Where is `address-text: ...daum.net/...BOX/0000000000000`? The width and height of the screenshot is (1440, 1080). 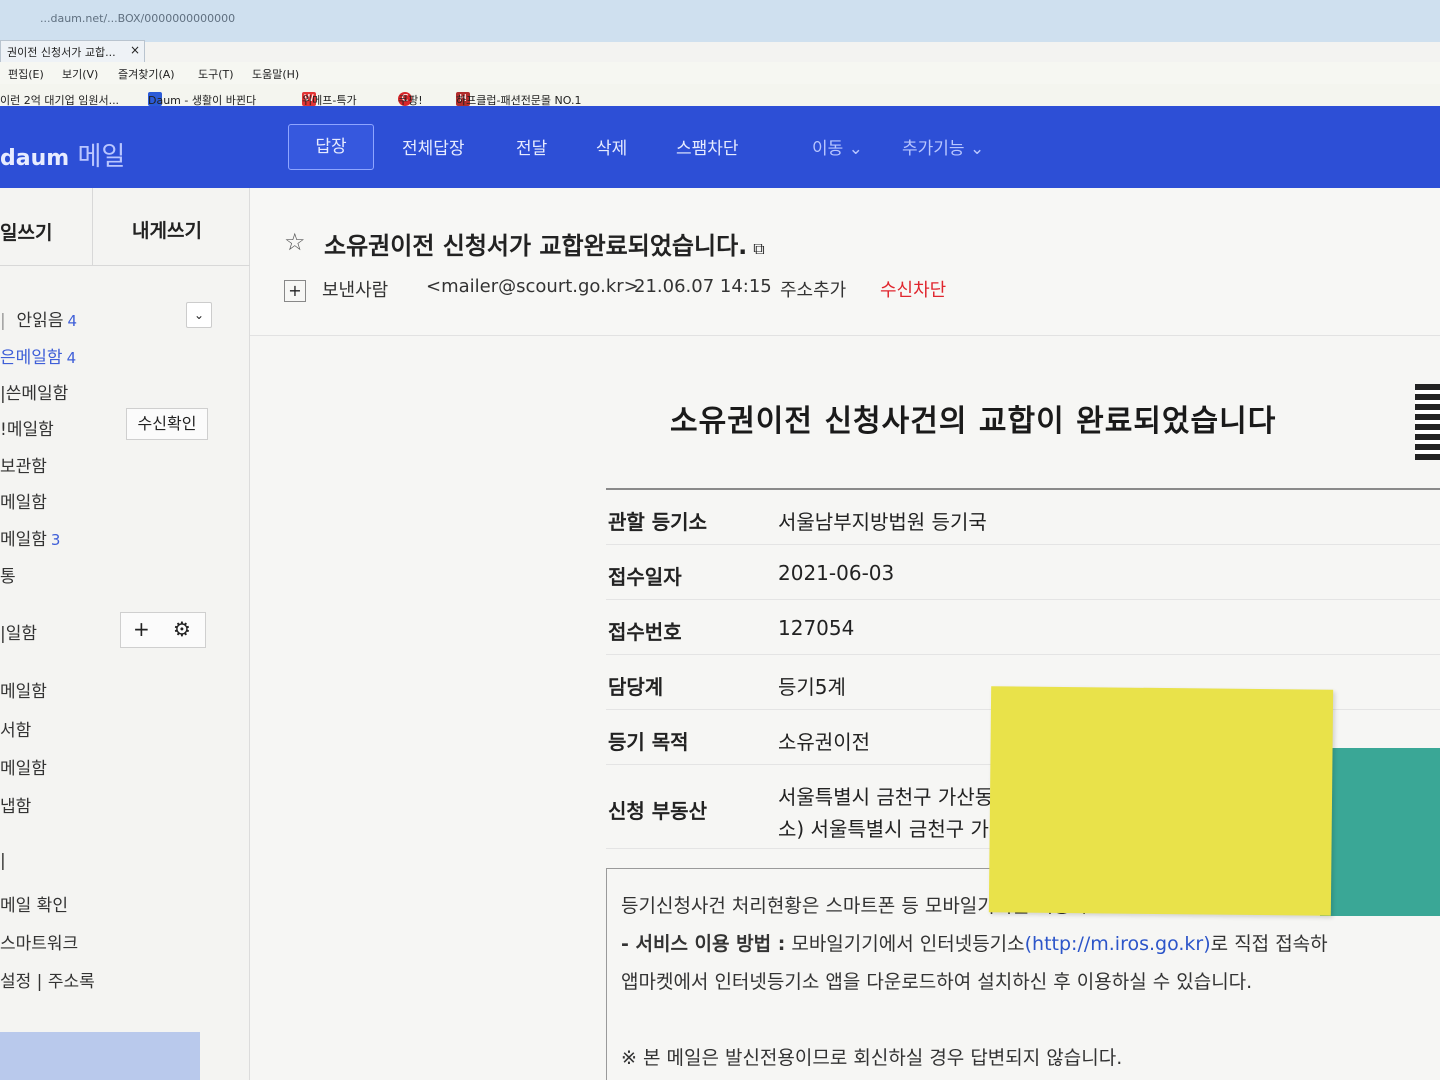
address-text: ...daum.net/...BOX/0000000000000 is located at coordinates (137, 18).